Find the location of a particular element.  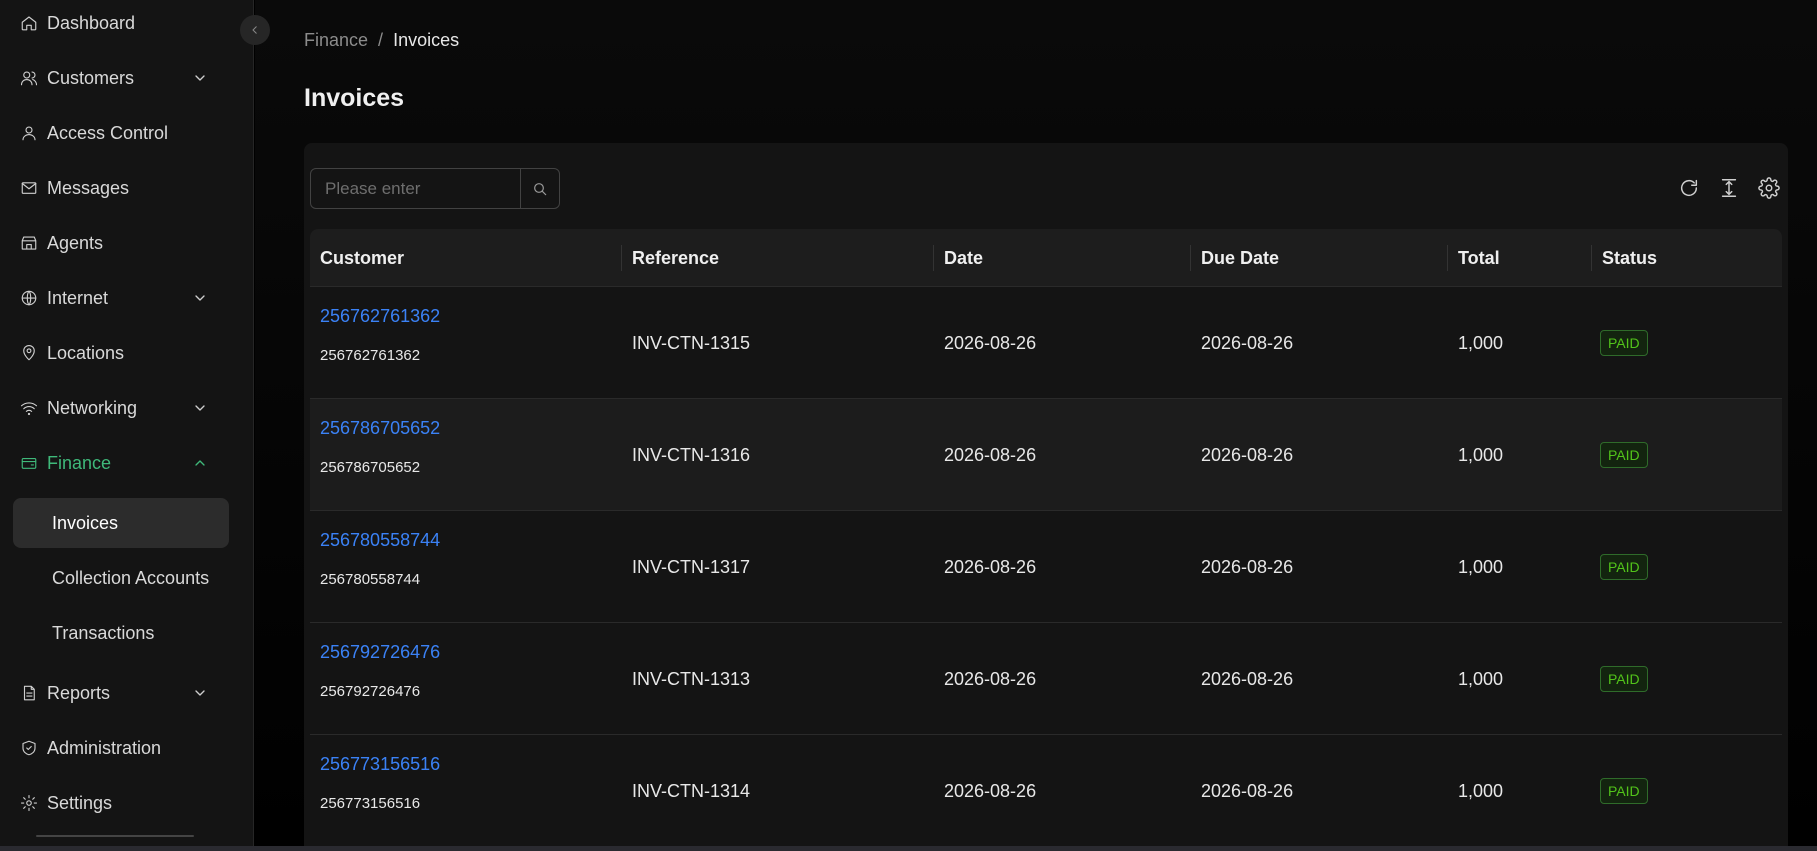

sidebar-item-finance: Finance is located at coordinates (127, 463).